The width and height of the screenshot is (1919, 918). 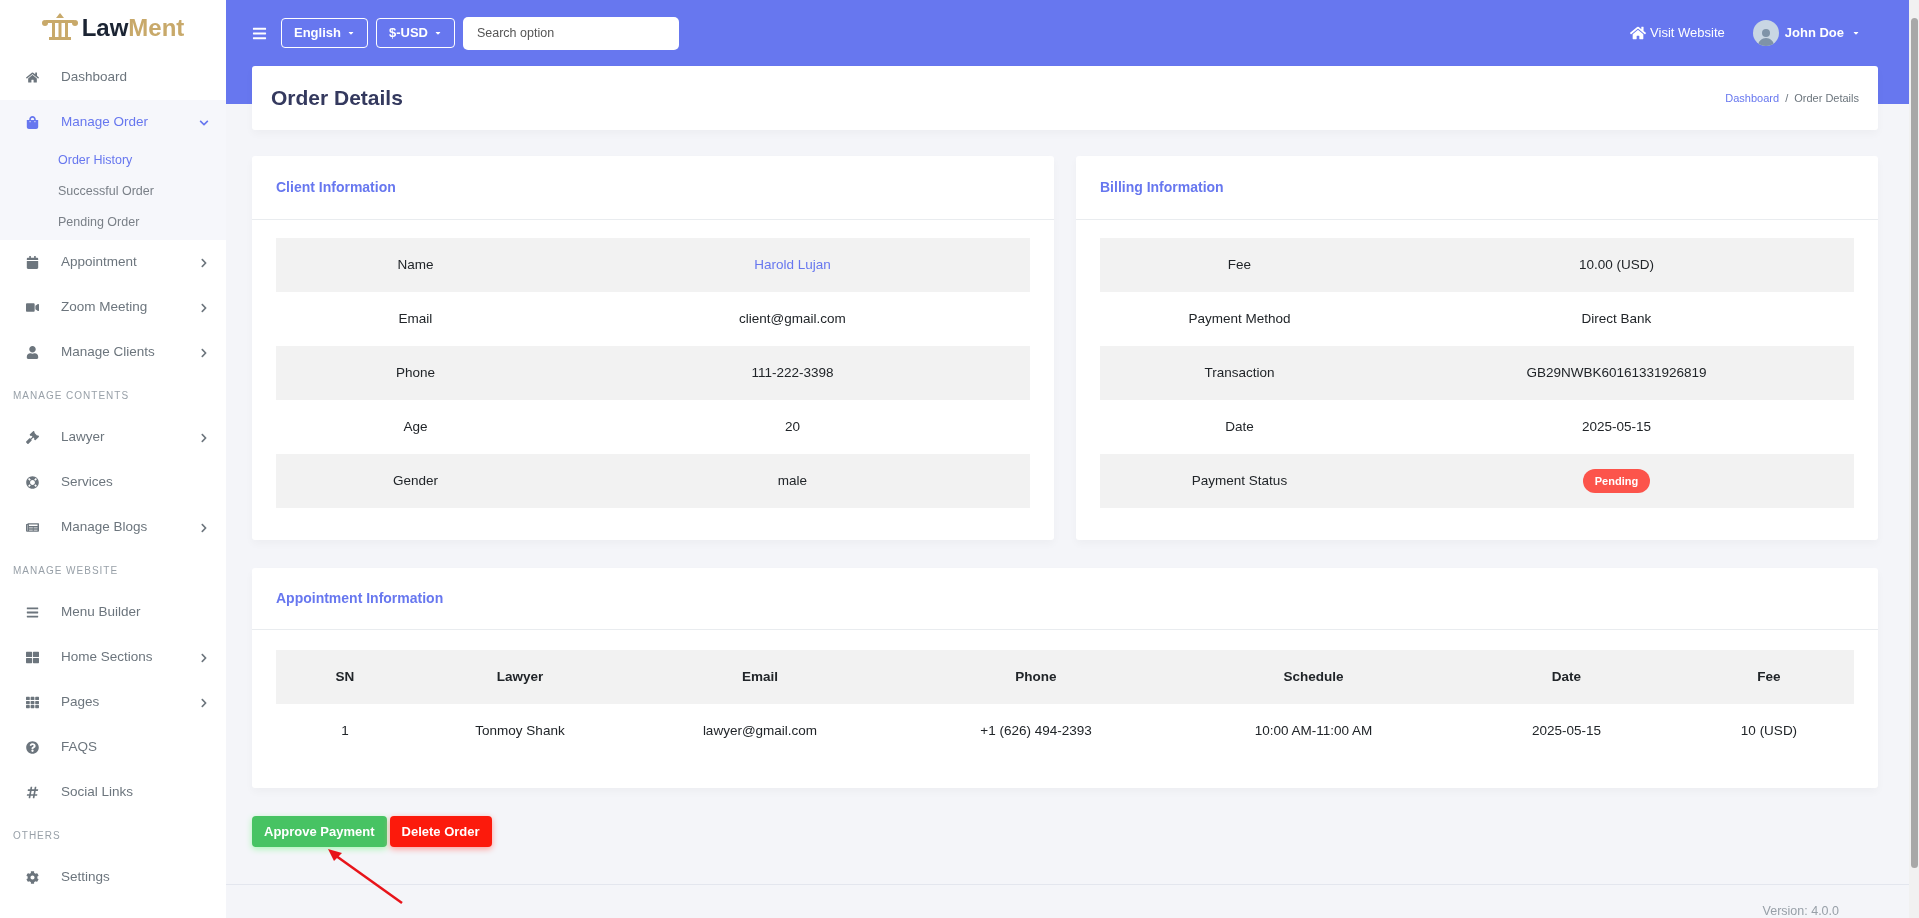 I want to click on section-label: MANAGE WEBSITE, so click(x=66, y=570).